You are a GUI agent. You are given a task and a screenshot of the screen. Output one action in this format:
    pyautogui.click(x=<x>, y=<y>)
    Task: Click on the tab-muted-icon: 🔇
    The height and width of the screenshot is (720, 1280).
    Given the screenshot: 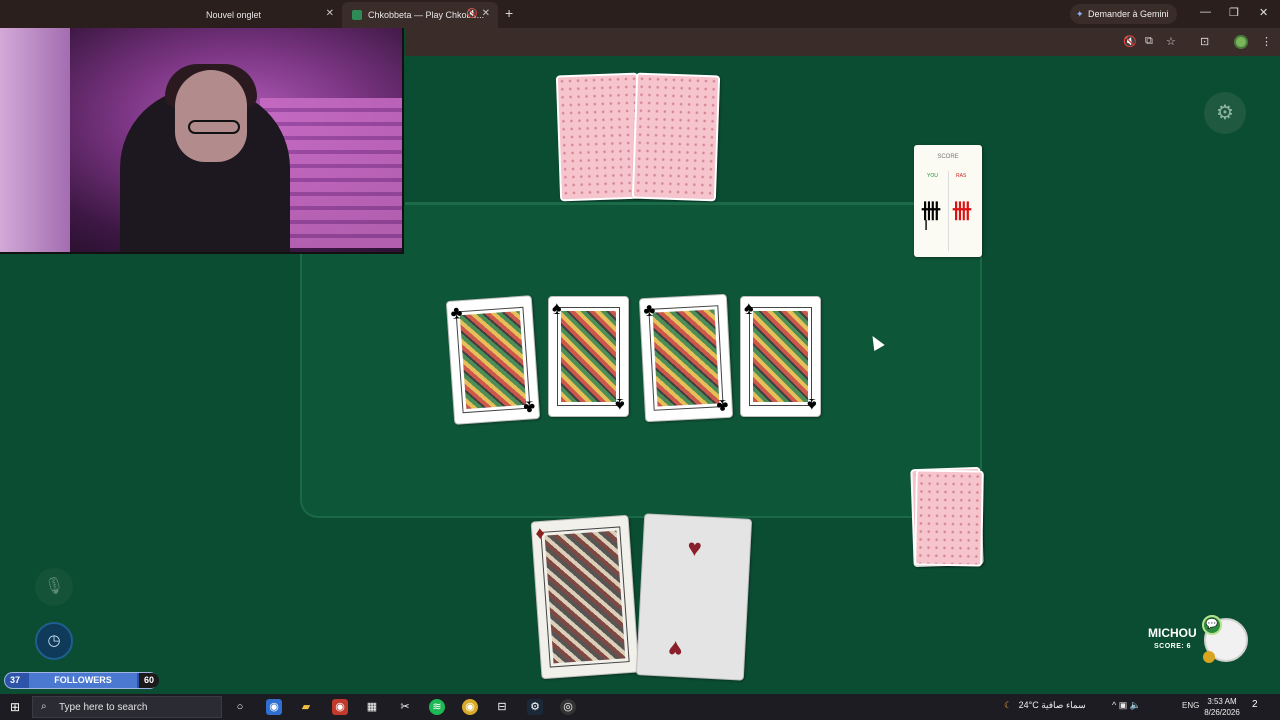 What is the action you would take?
    pyautogui.click(x=472, y=13)
    